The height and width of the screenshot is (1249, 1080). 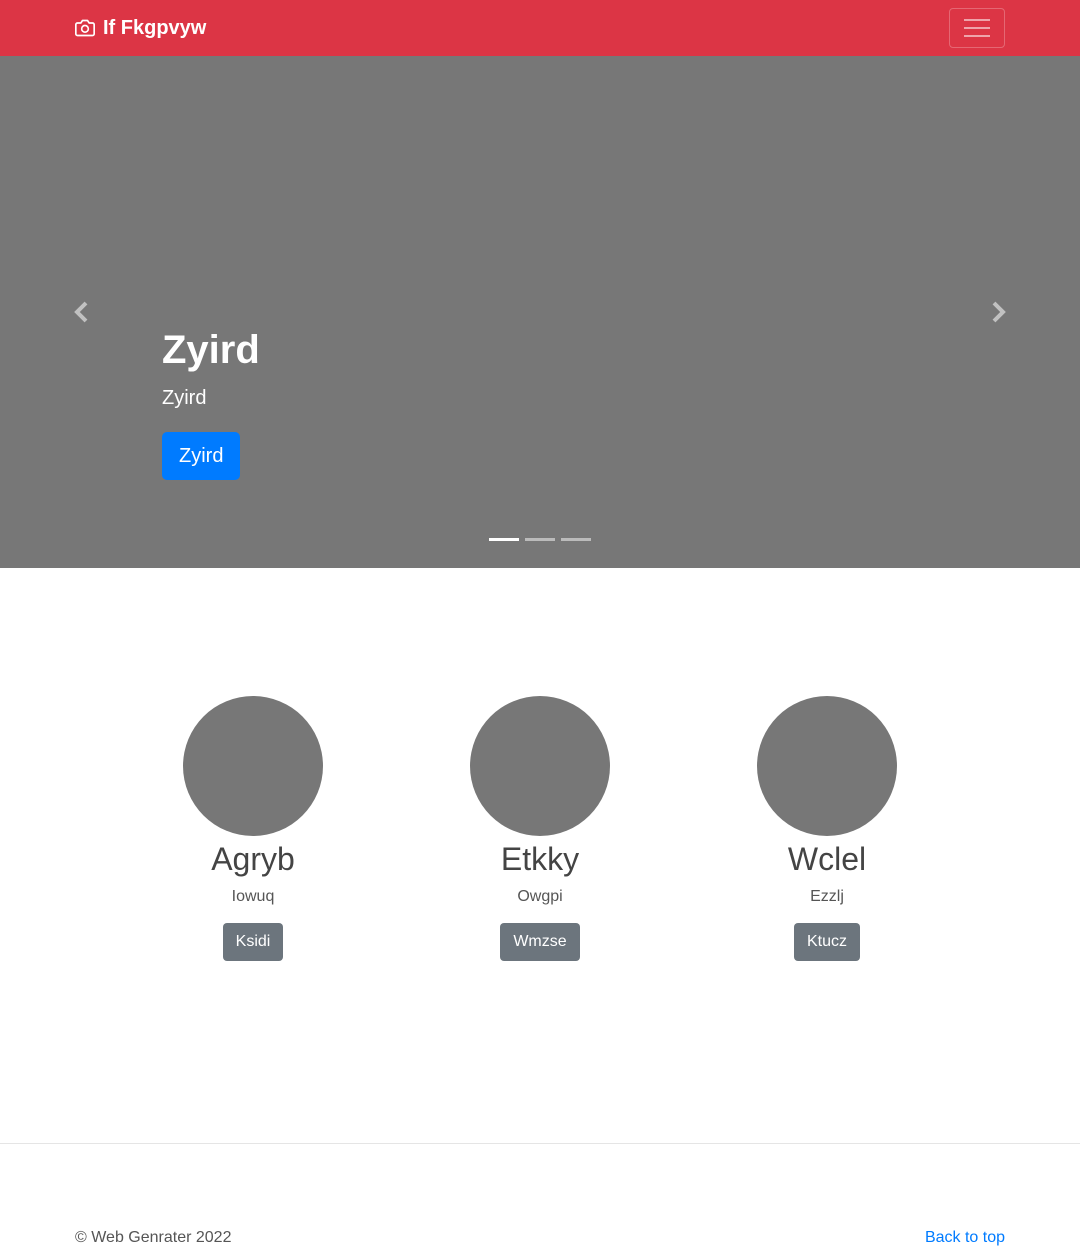 I want to click on navbar-toggle-button, so click(x=977, y=28).